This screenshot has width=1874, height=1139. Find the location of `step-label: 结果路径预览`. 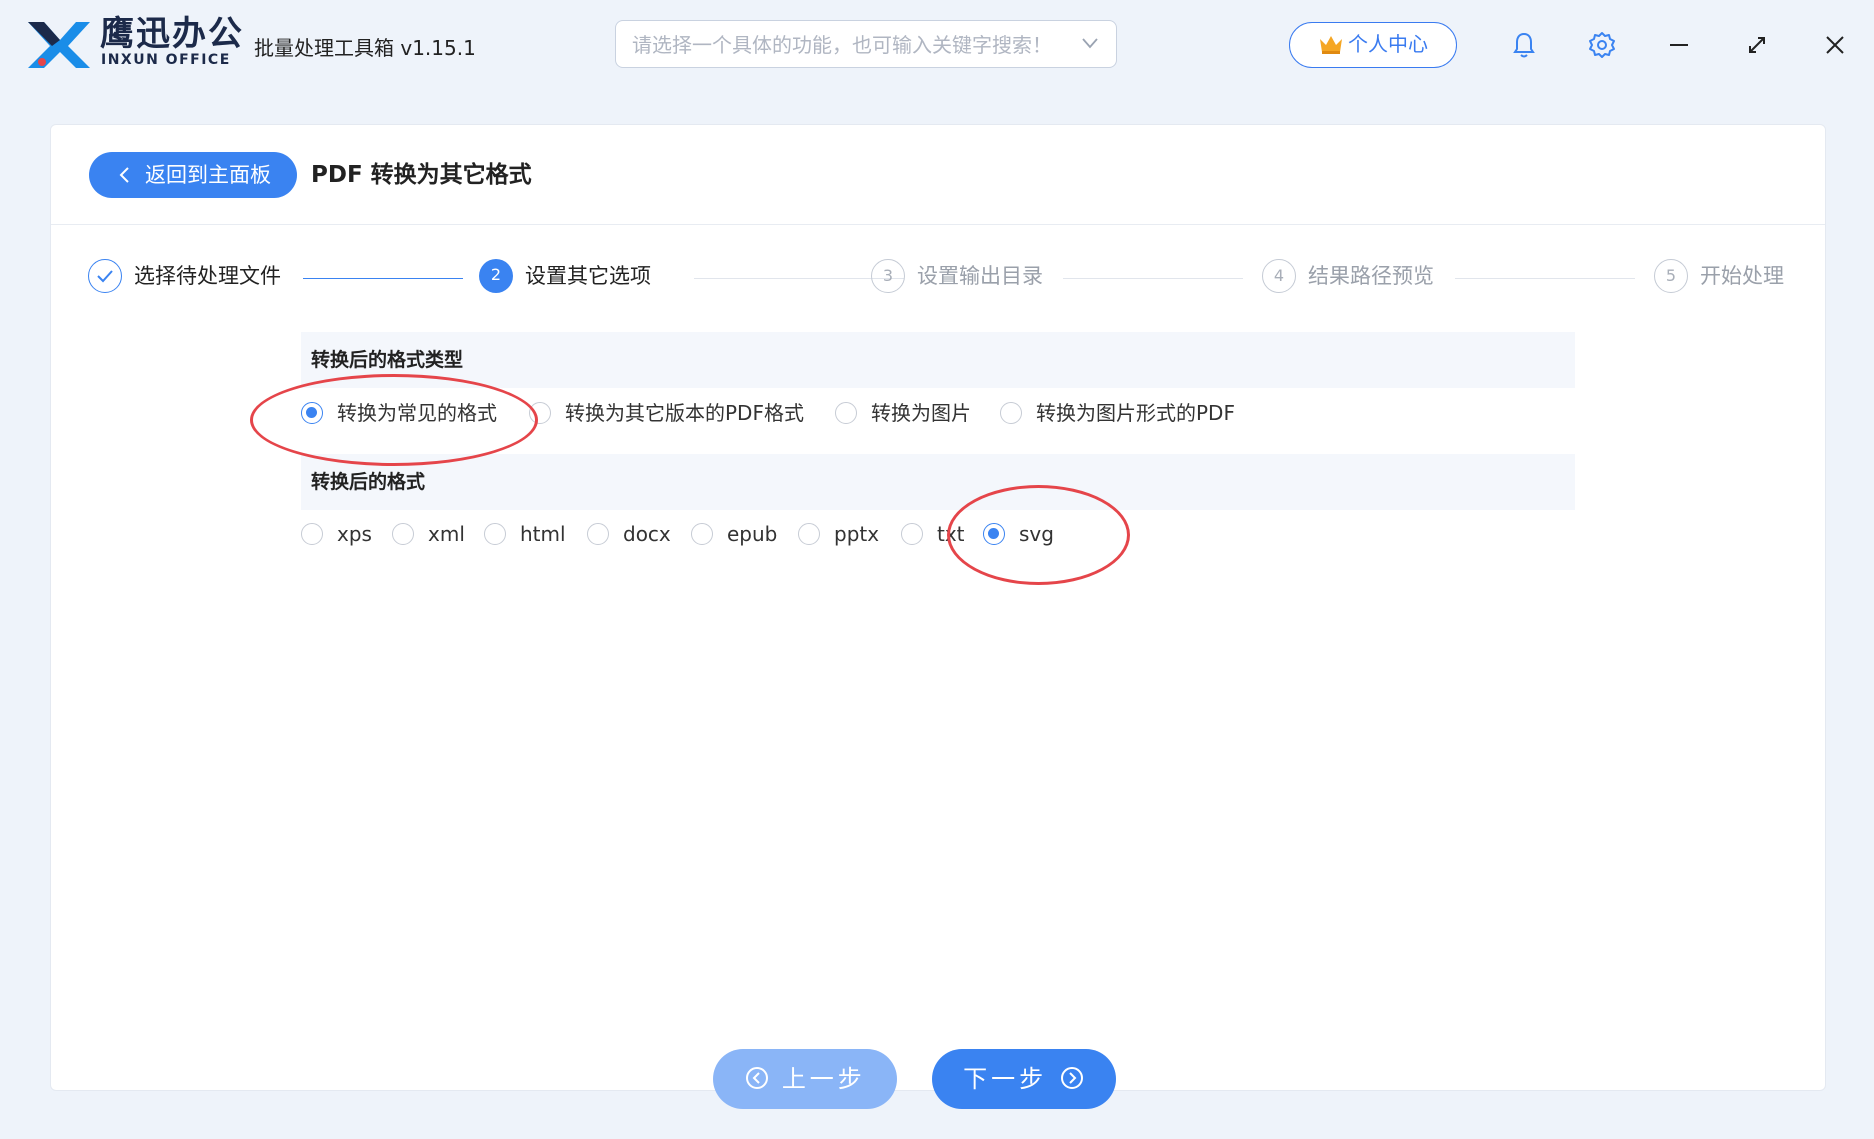

step-label: 结果路径预览 is located at coordinates (1371, 276).